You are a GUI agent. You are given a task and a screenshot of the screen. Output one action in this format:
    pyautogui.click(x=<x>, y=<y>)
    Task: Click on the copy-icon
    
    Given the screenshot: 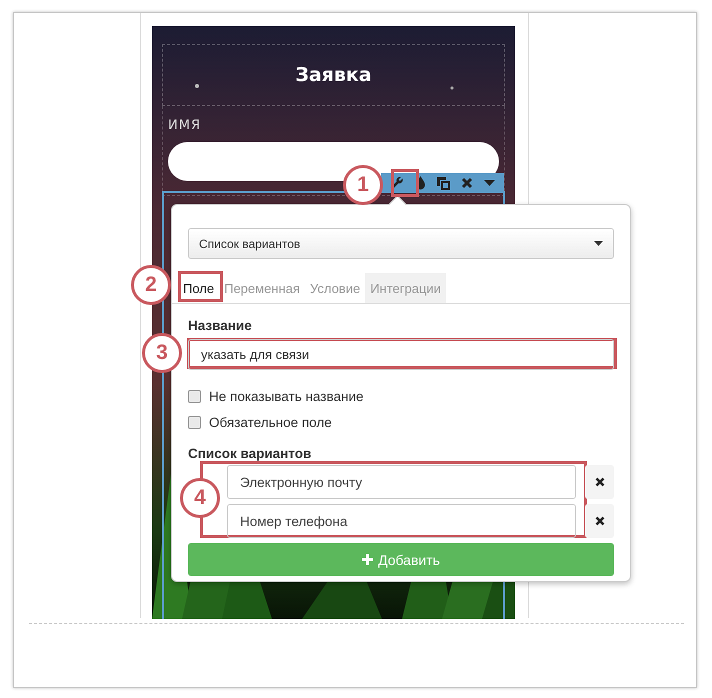 What is the action you would take?
    pyautogui.click(x=443, y=183)
    